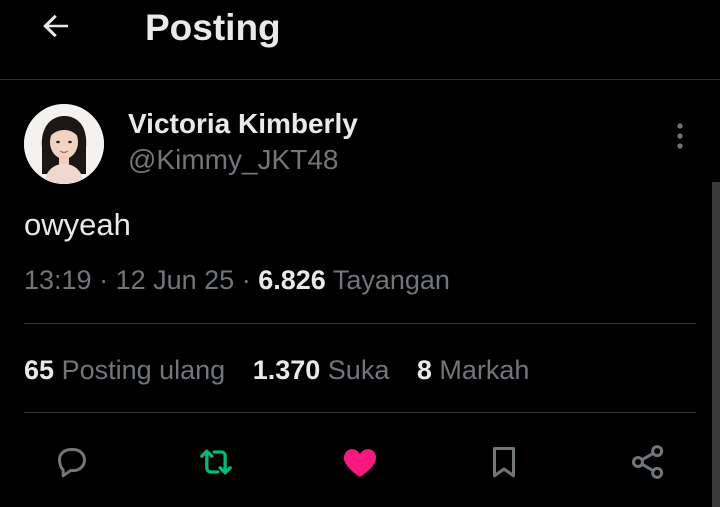 Image resolution: width=720 pixels, height=507 pixels. What do you see at coordinates (143, 370) in the screenshot?
I see `reposts-label: Posting ulang` at bounding box center [143, 370].